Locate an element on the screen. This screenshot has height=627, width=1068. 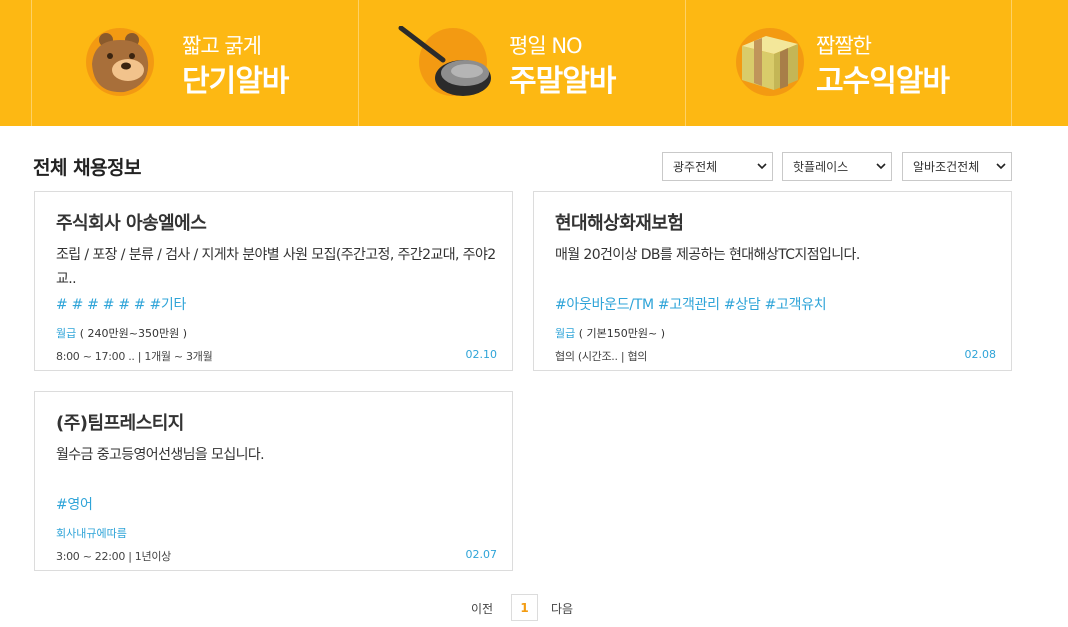
banner-short-term-jobs: 짧고 굵게 단기알바 is located at coordinates (194, 63).